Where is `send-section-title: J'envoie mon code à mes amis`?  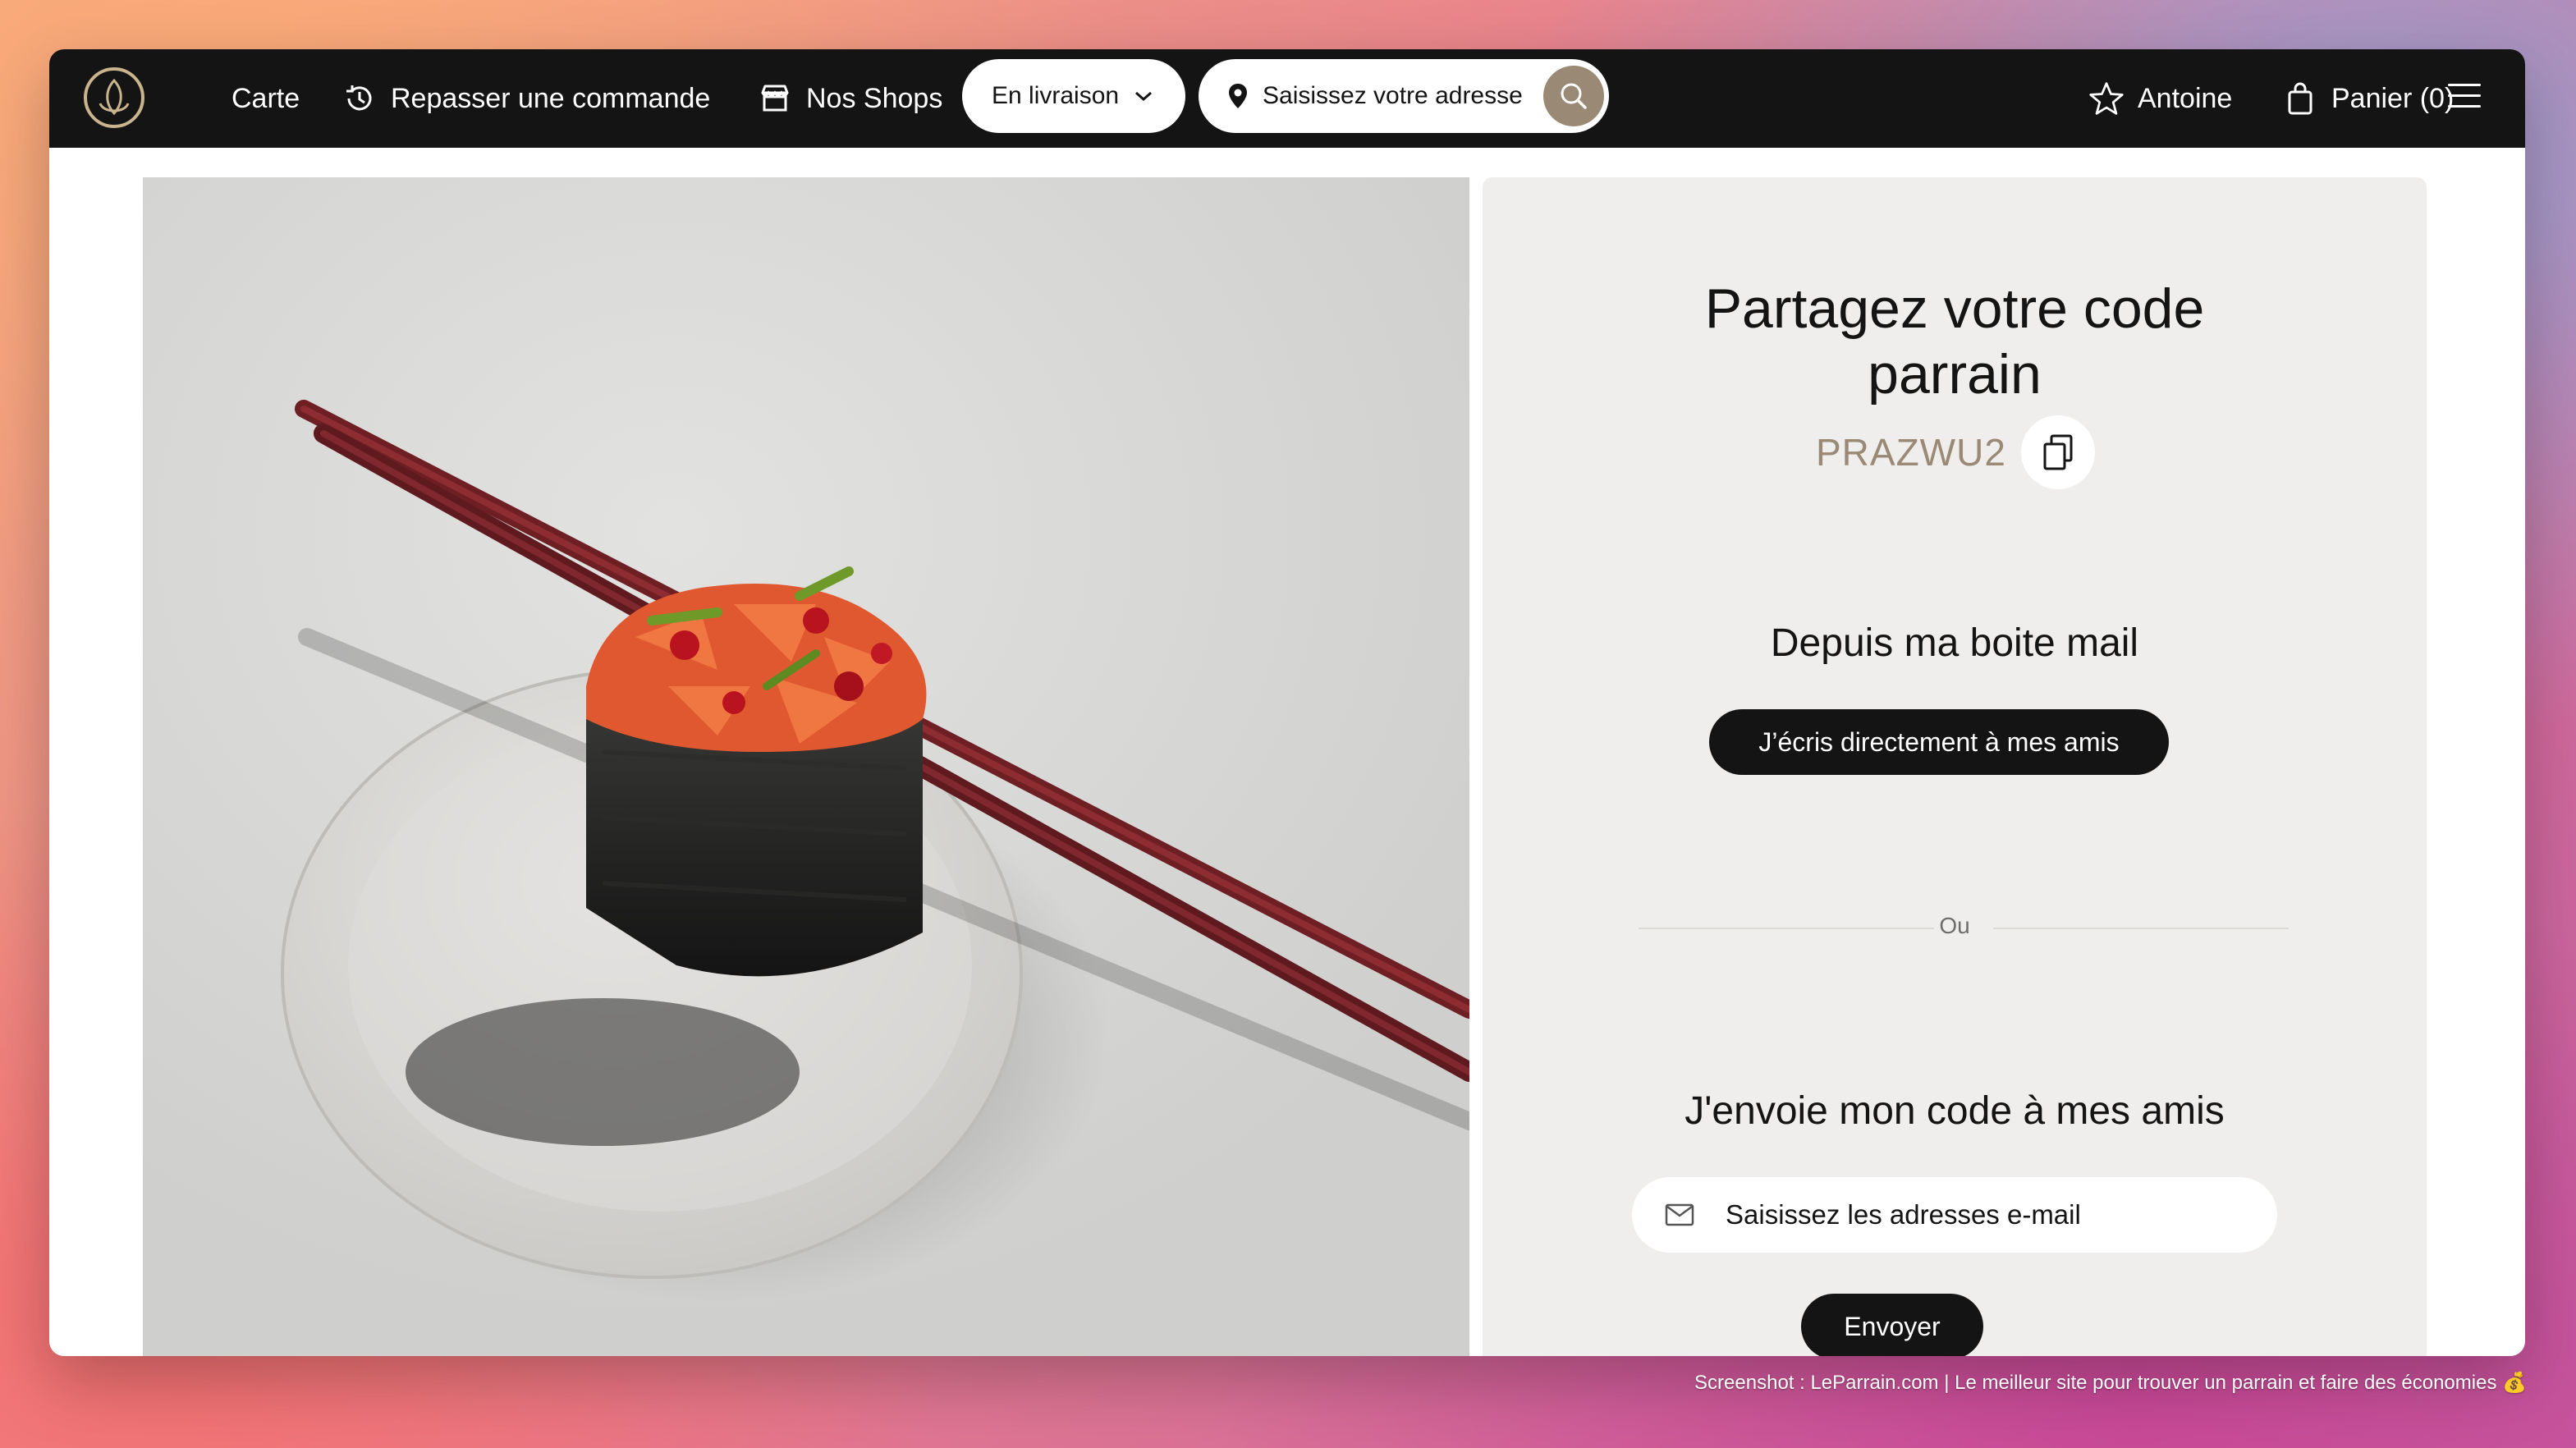 send-section-title: J'envoie mon code à mes amis is located at coordinates (1955, 1111).